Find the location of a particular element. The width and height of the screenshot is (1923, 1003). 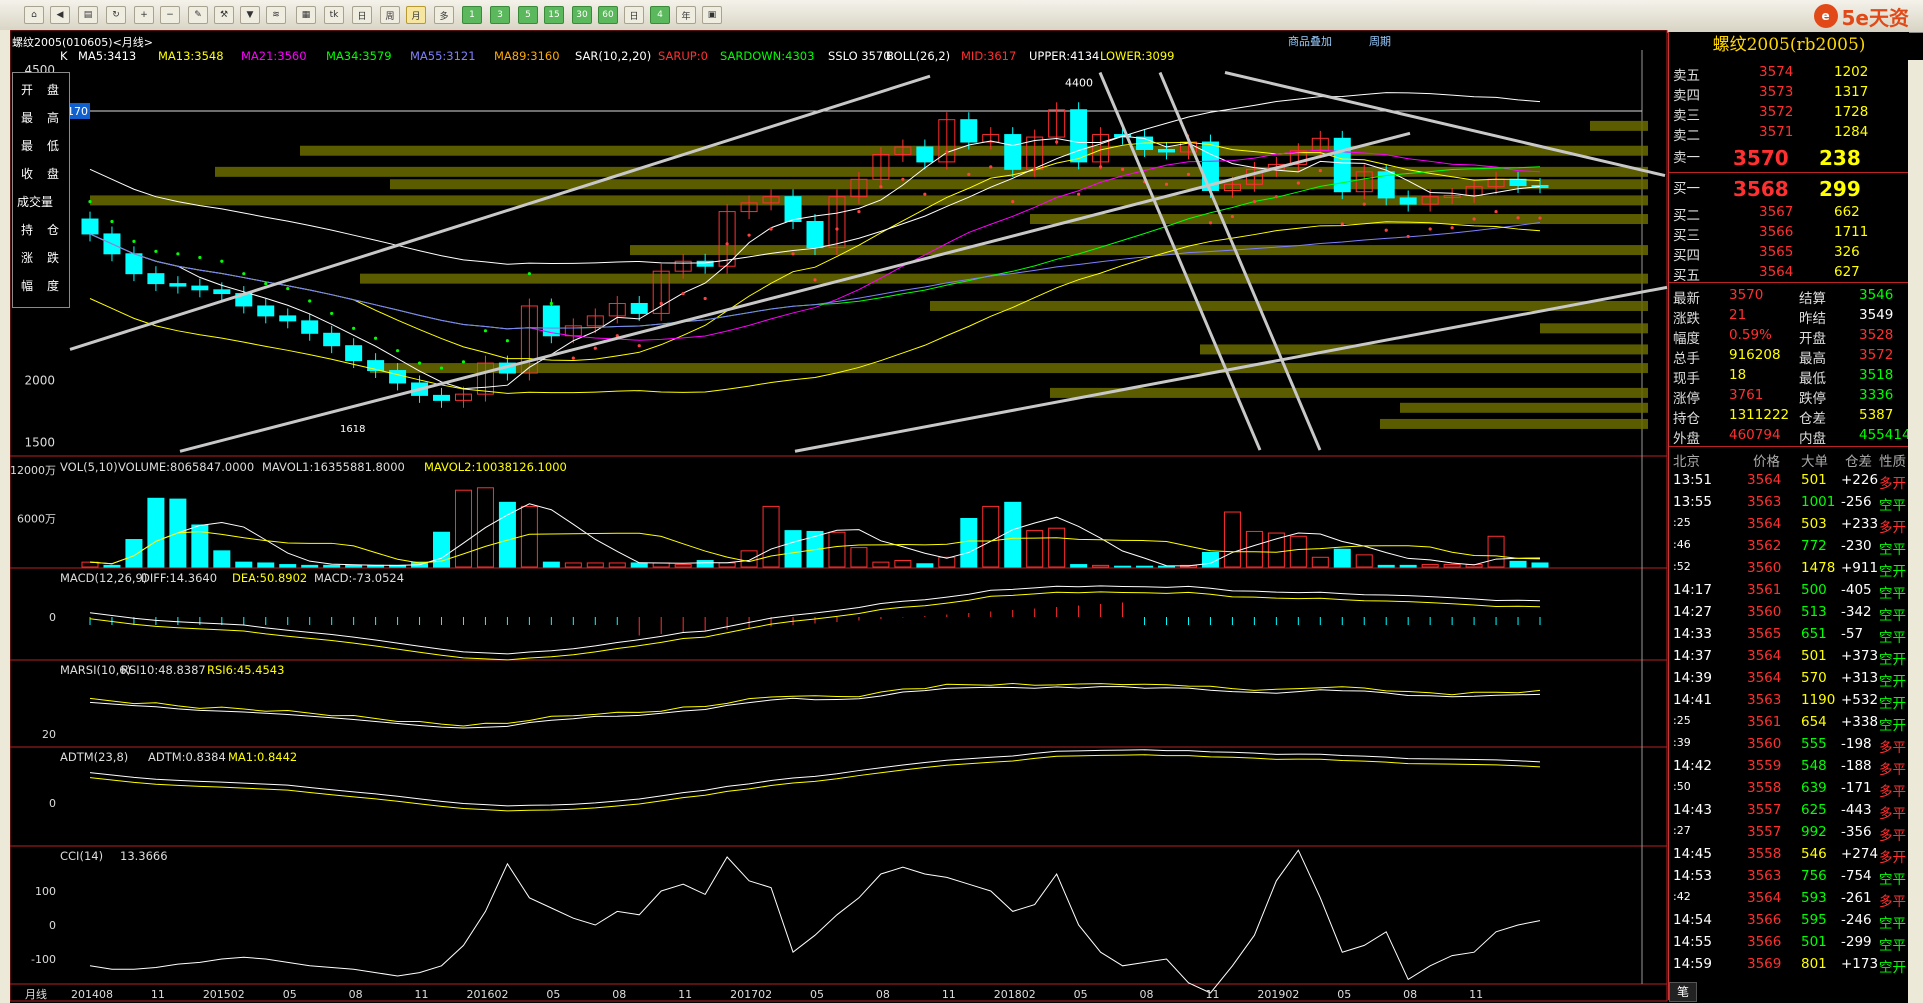

zoom-in-button: + is located at coordinates (144, 15).